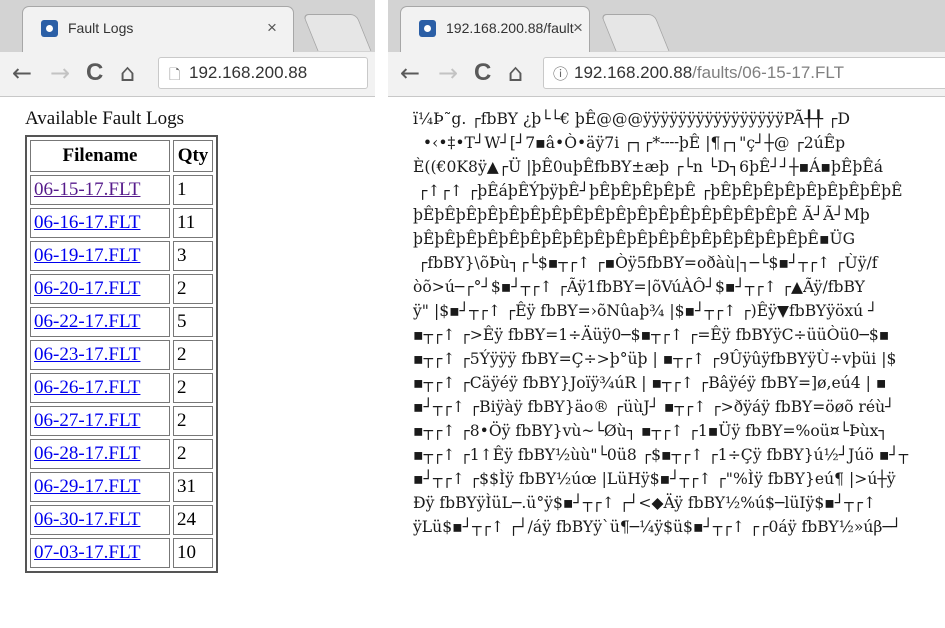  I want to click on fault-log-link: 06-15-17.FLT, so click(87, 189).